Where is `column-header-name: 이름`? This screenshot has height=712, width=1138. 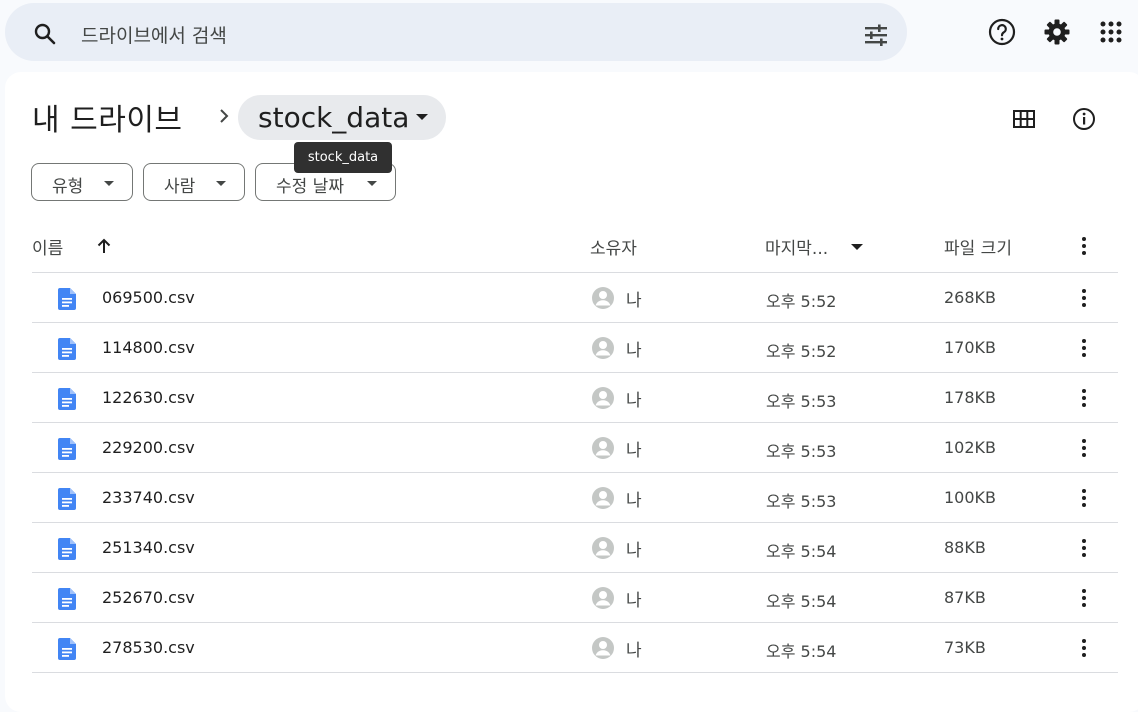 column-header-name: 이름 is located at coordinates (47, 246).